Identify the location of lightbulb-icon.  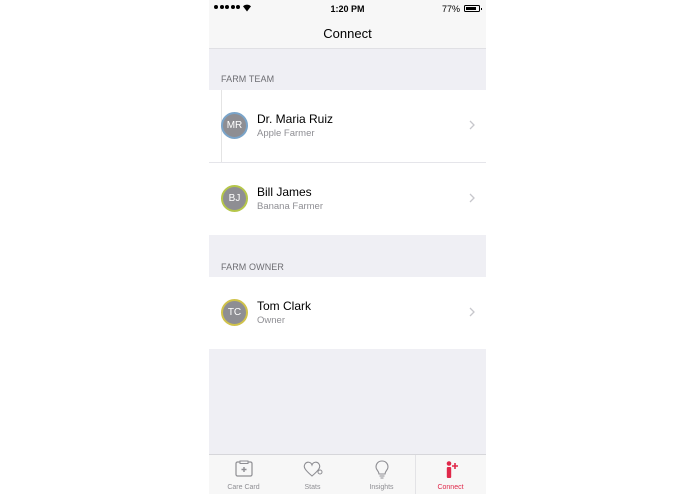
(381, 469).